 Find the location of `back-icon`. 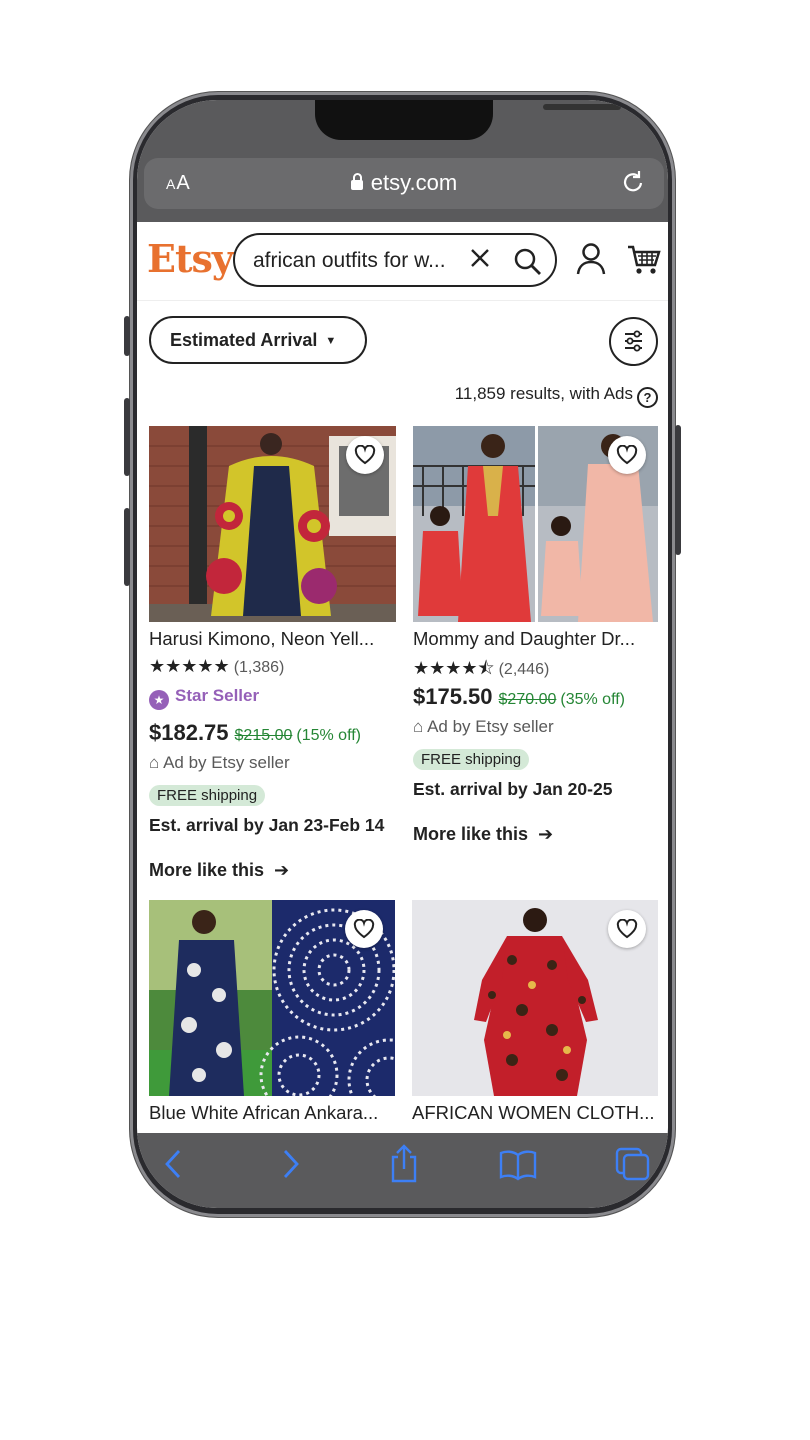

back-icon is located at coordinates (173, 1166).